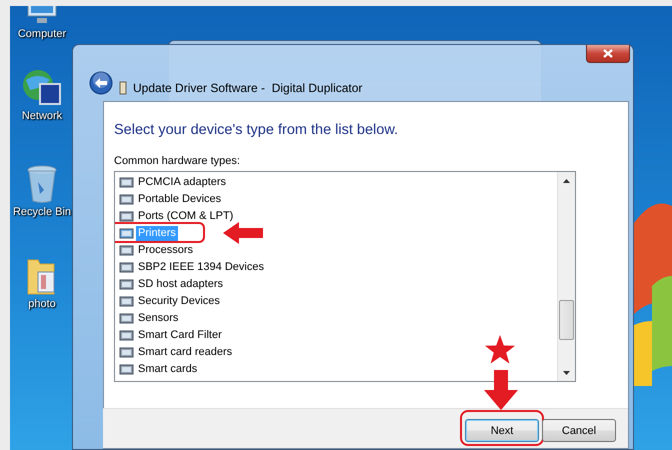 This screenshot has height=450, width=672. What do you see at coordinates (42, 88) in the screenshot?
I see `globe-monitor-icon` at bounding box center [42, 88].